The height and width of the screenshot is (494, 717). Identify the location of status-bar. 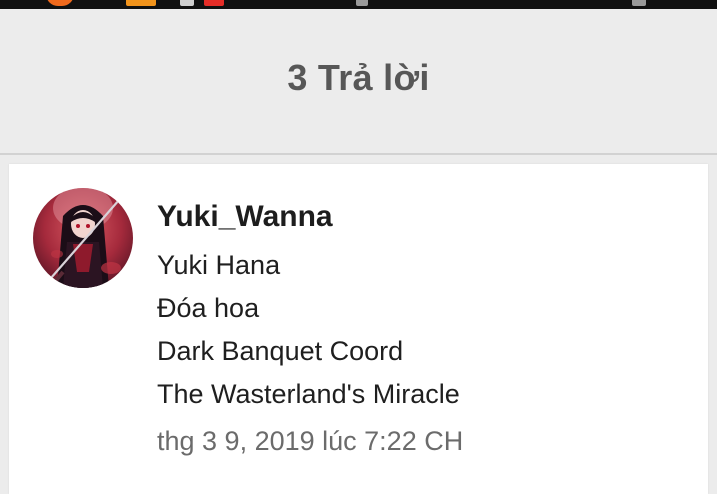
(358, 4).